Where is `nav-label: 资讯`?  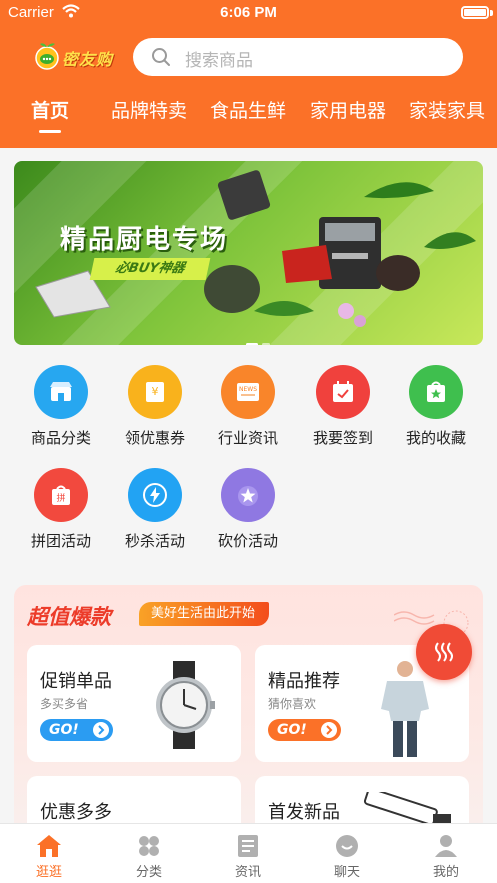
nav-label: 资讯 is located at coordinates (247, 872).